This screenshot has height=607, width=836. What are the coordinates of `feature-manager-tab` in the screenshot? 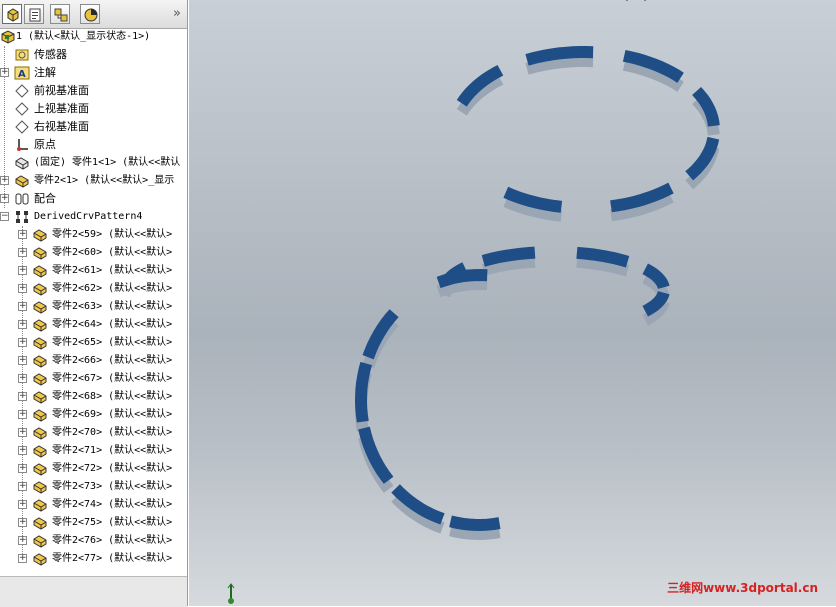 It's located at (12, 14).